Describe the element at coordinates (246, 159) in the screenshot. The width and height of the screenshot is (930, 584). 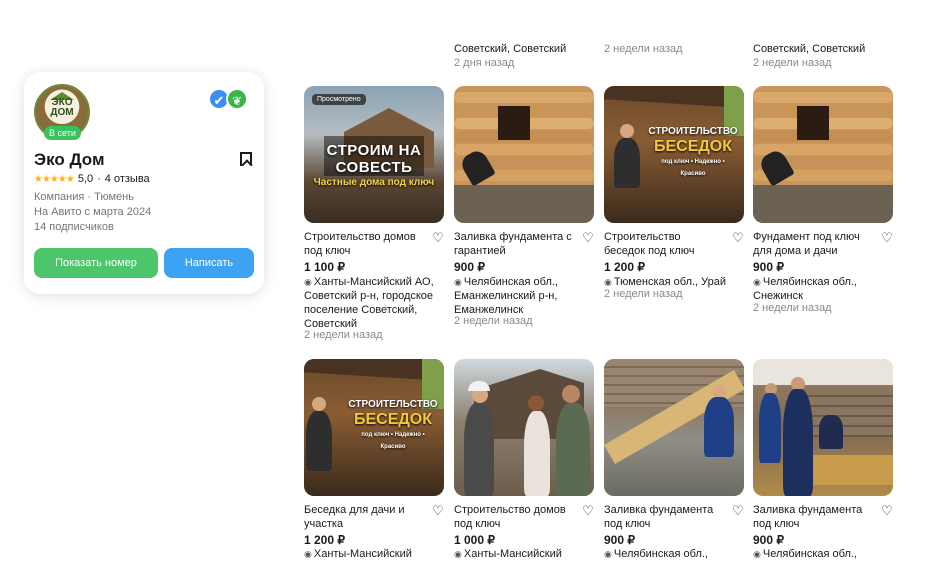
I see `bookmark-icon` at that location.